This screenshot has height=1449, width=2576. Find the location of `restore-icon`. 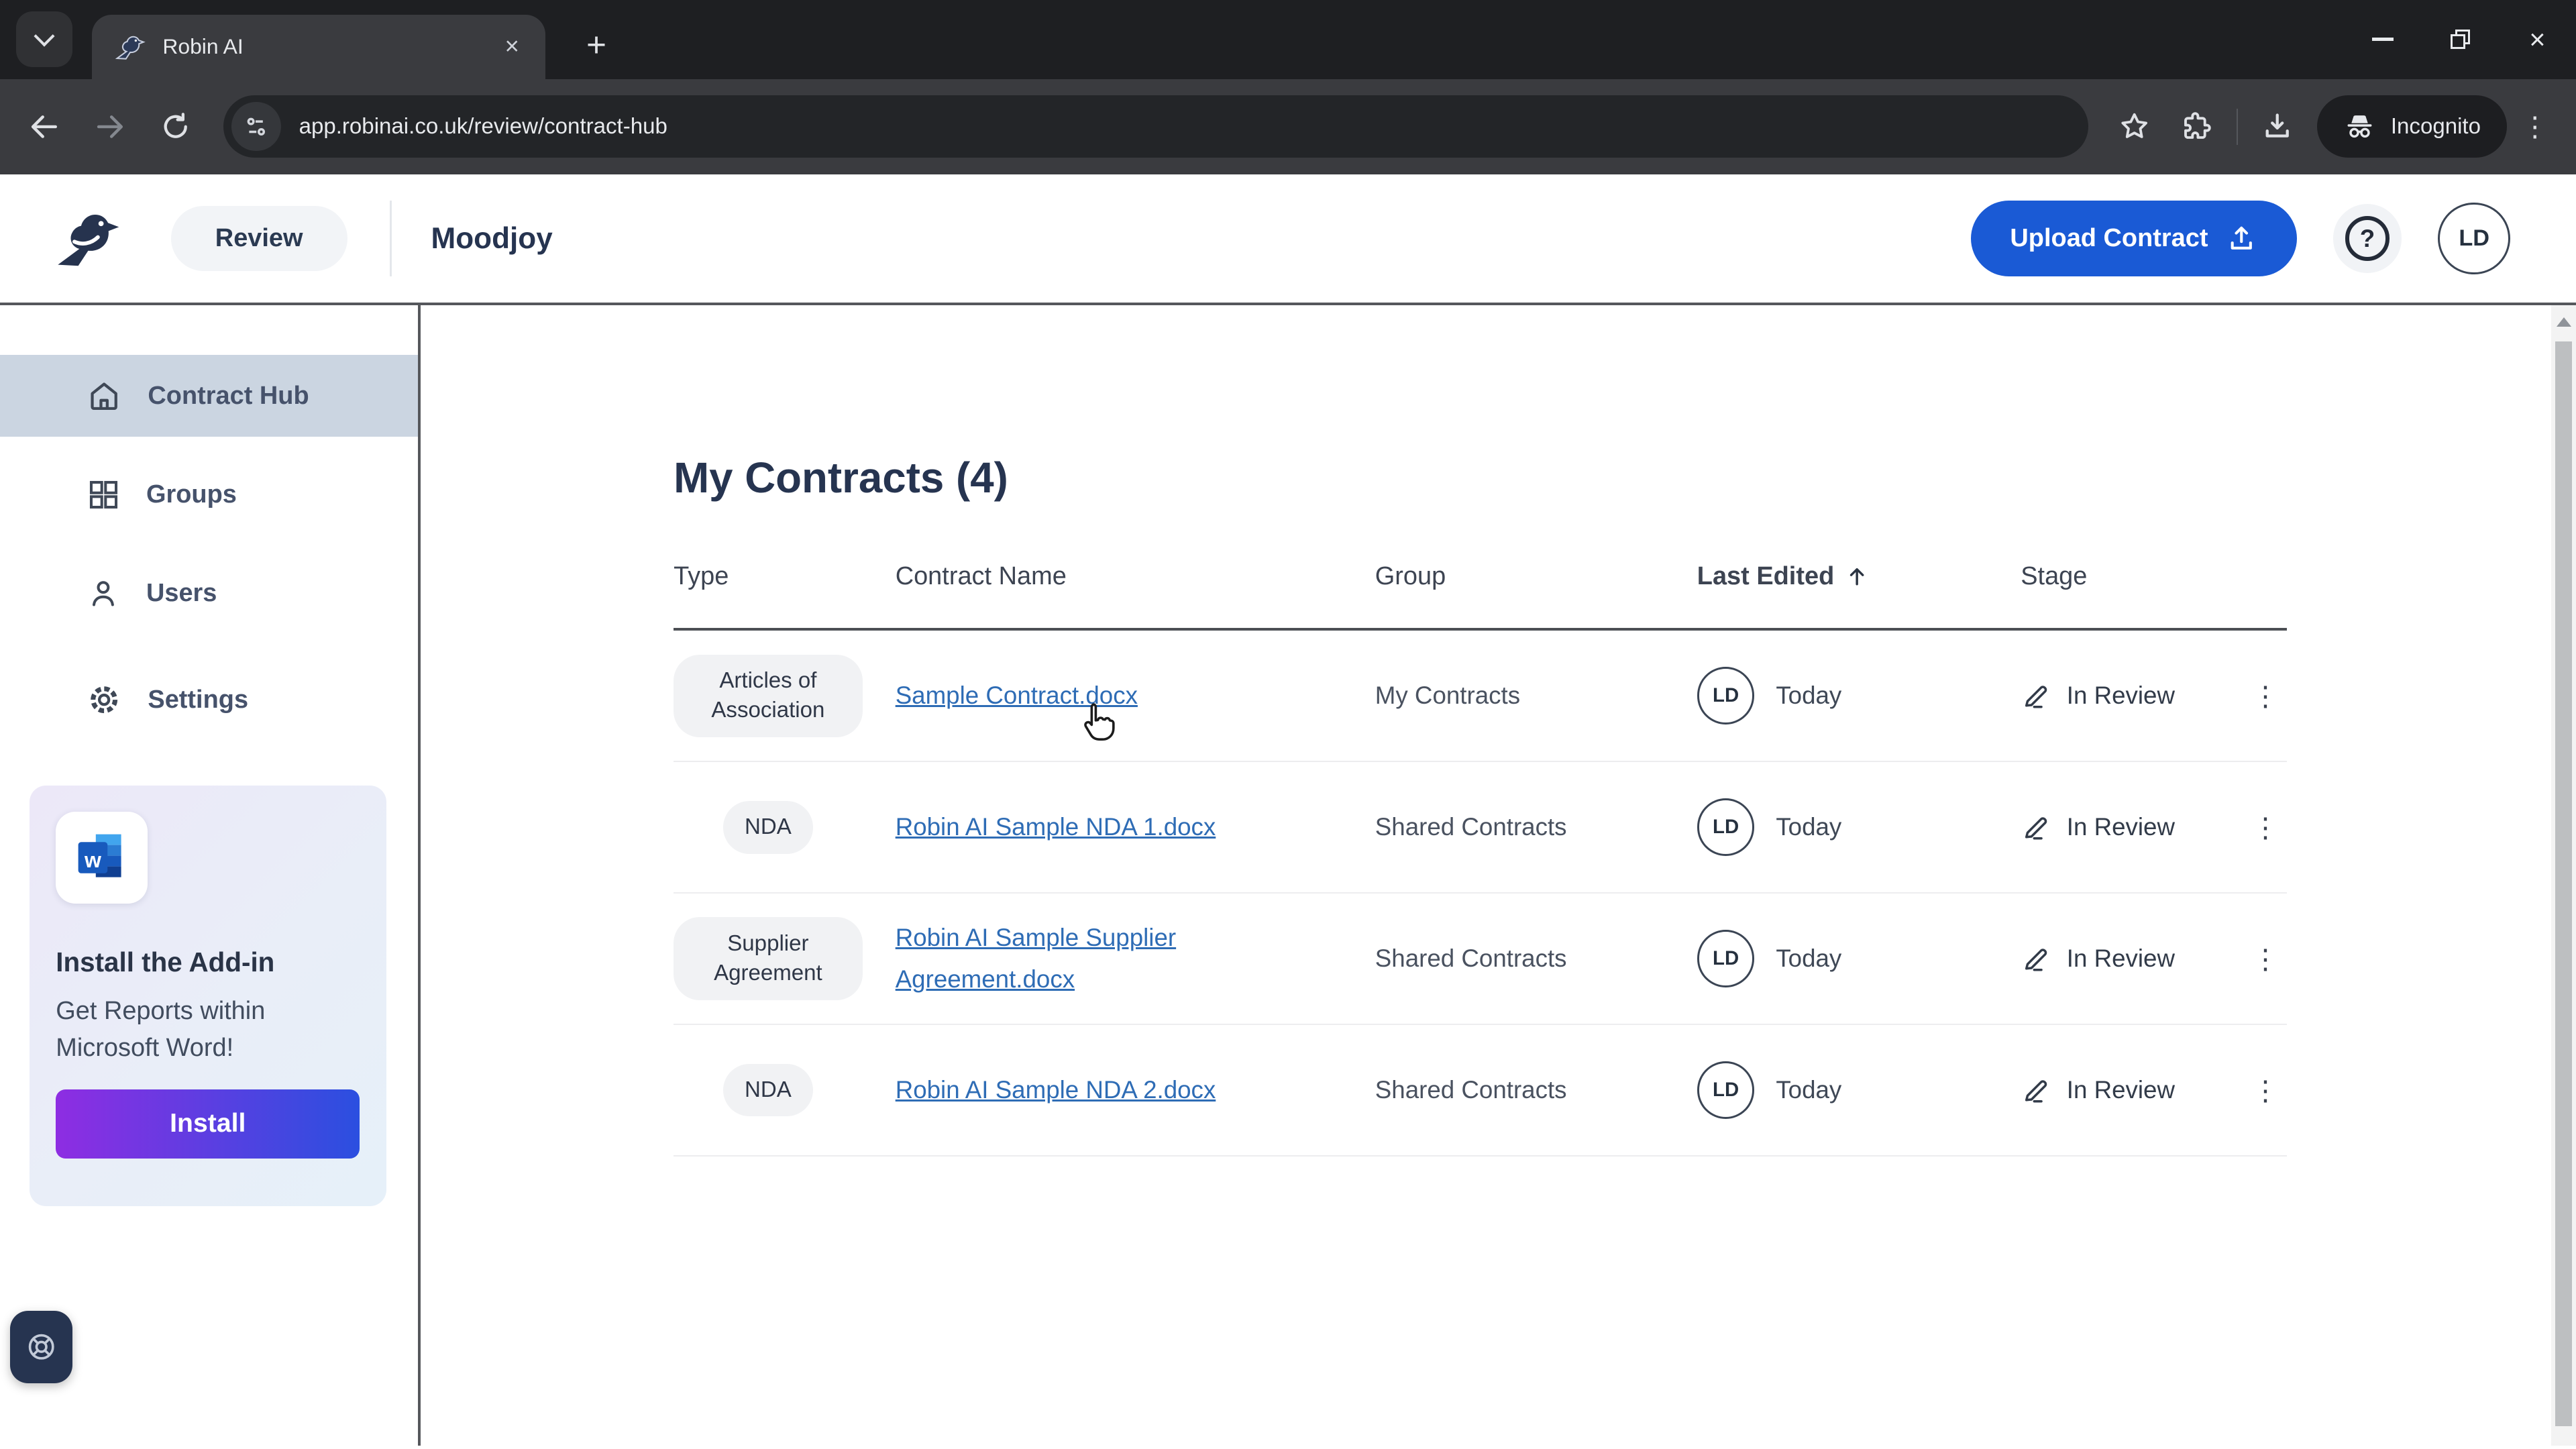

restore-icon is located at coordinates (2460, 40).